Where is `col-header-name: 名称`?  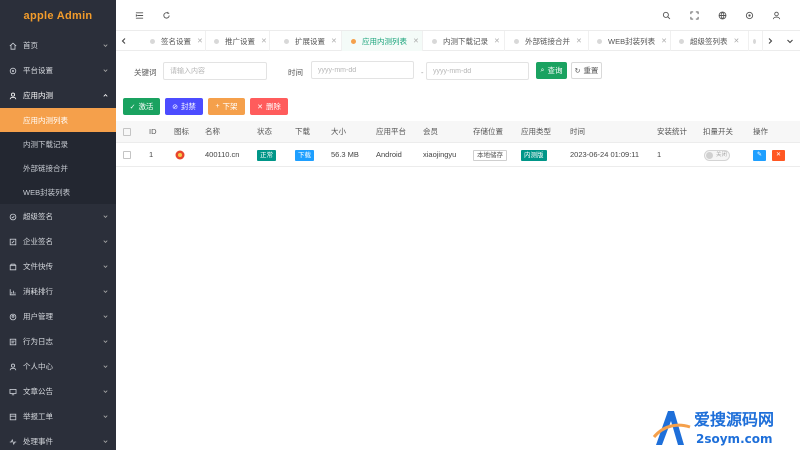 col-header-name: 名称 is located at coordinates (212, 132).